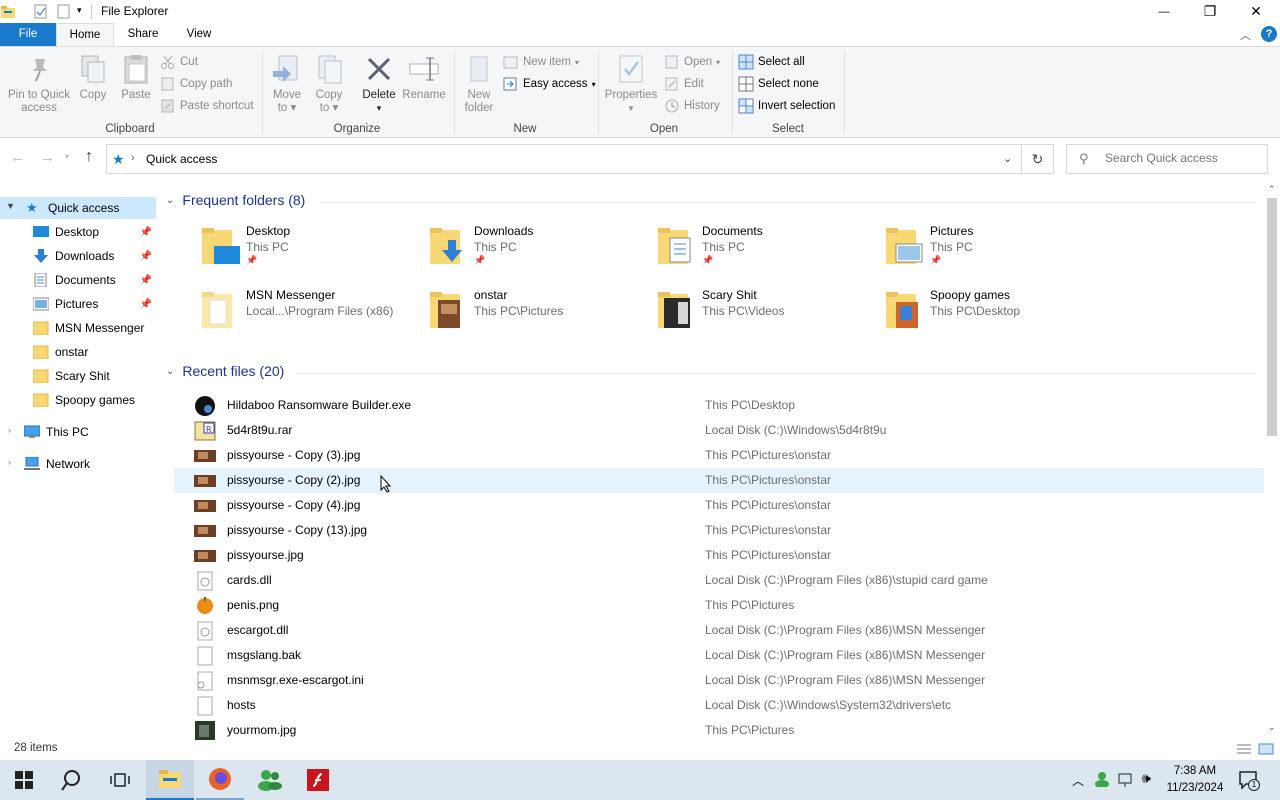 This screenshot has width=1280, height=800. Describe the element at coordinates (79, 10) in the screenshot. I see `qat-dropdown-icon: ▾` at that location.